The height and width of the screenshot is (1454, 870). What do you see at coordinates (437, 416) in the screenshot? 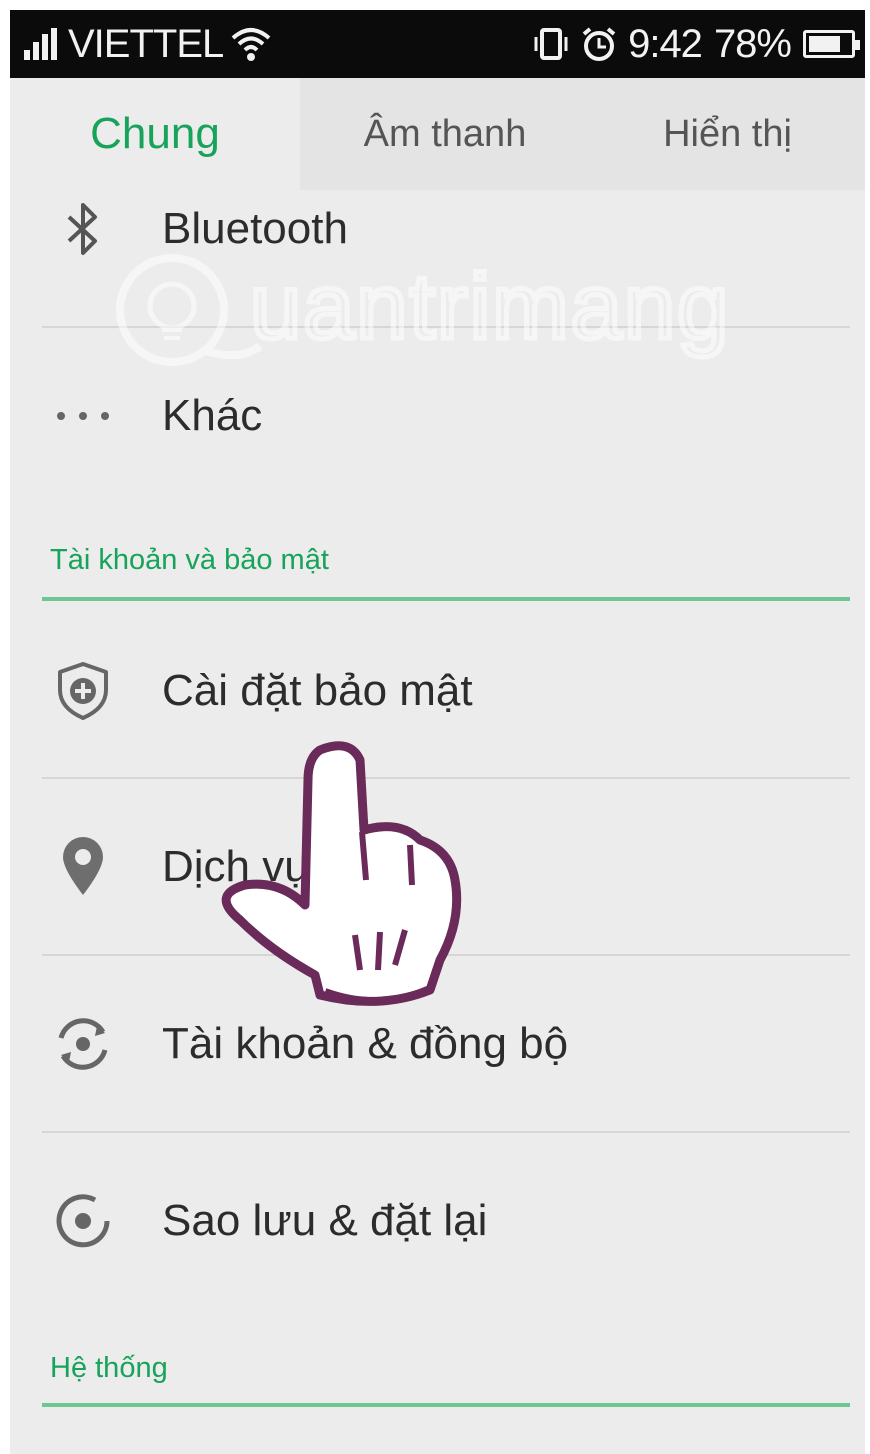
I see `settings-item-other: Khác` at bounding box center [437, 416].